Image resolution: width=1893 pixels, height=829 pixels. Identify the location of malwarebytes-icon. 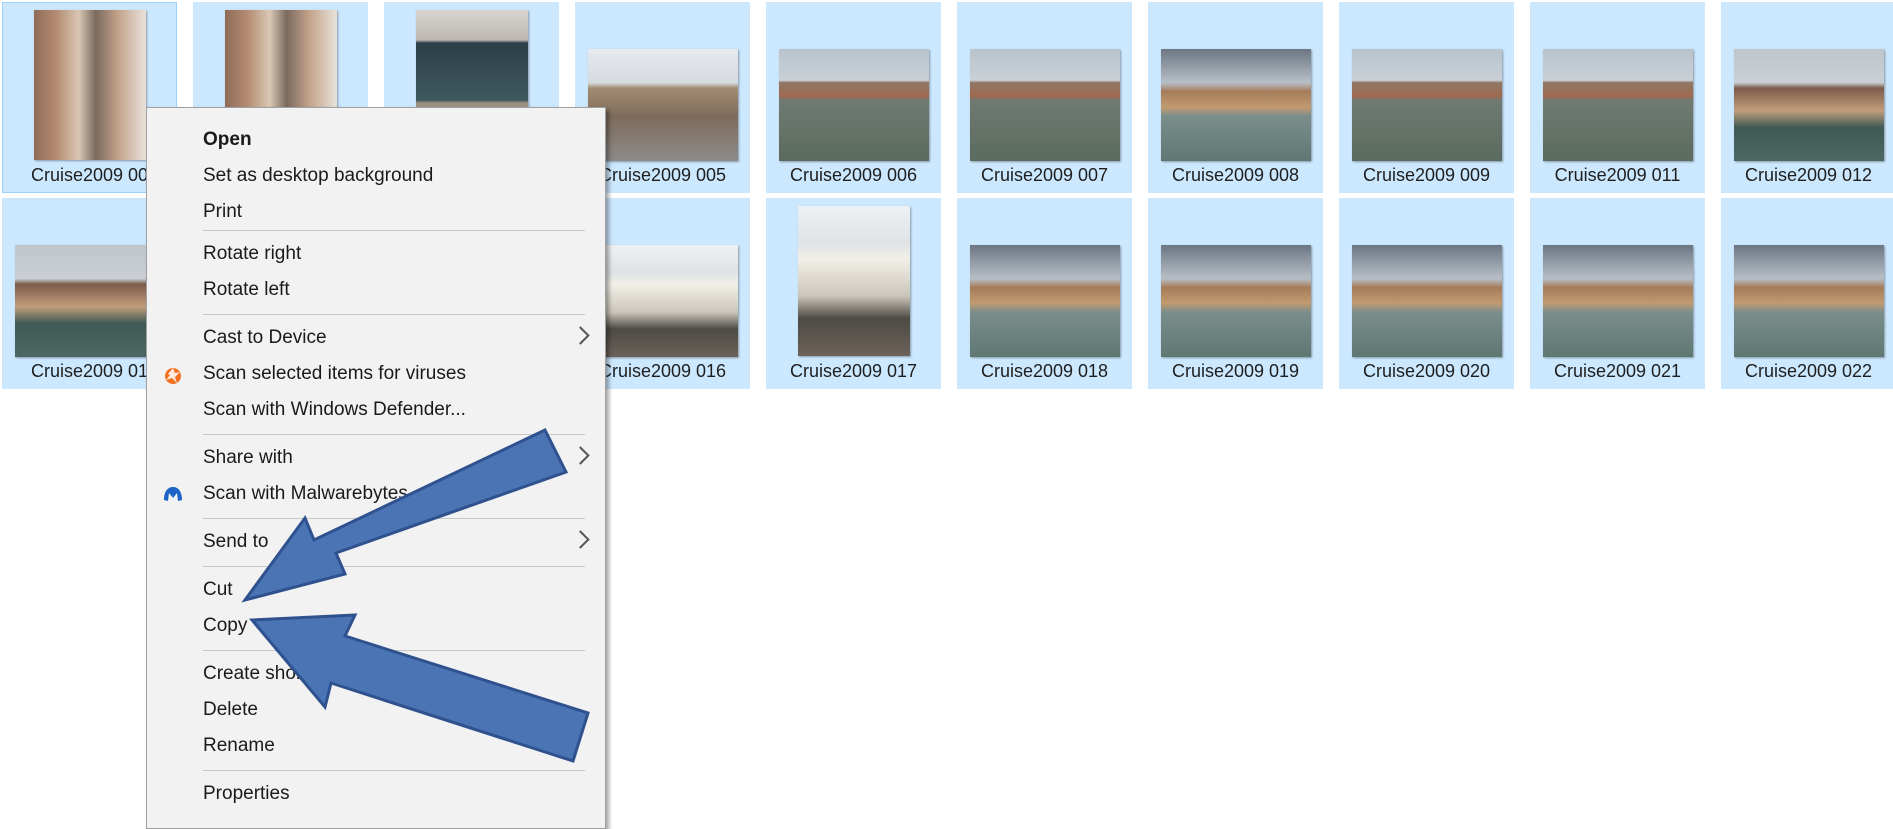
(173, 494).